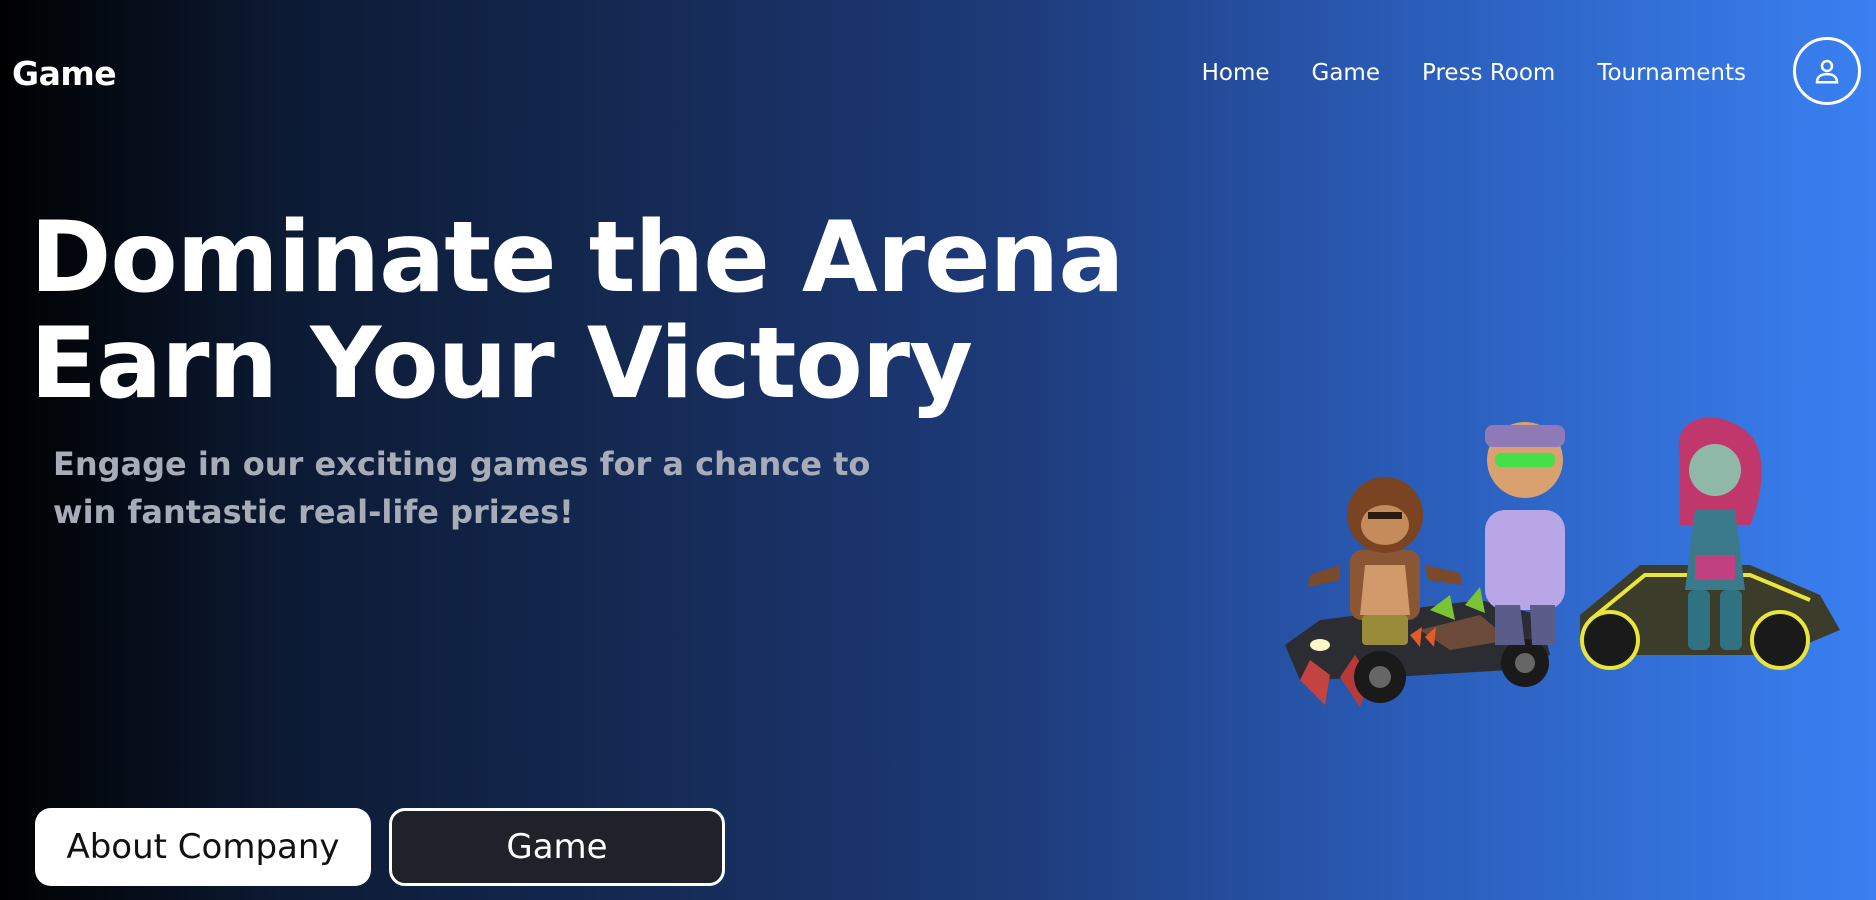 This screenshot has height=900, width=1876. I want to click on nav-item-tournaments: Tournaments, so click(1671, 73).